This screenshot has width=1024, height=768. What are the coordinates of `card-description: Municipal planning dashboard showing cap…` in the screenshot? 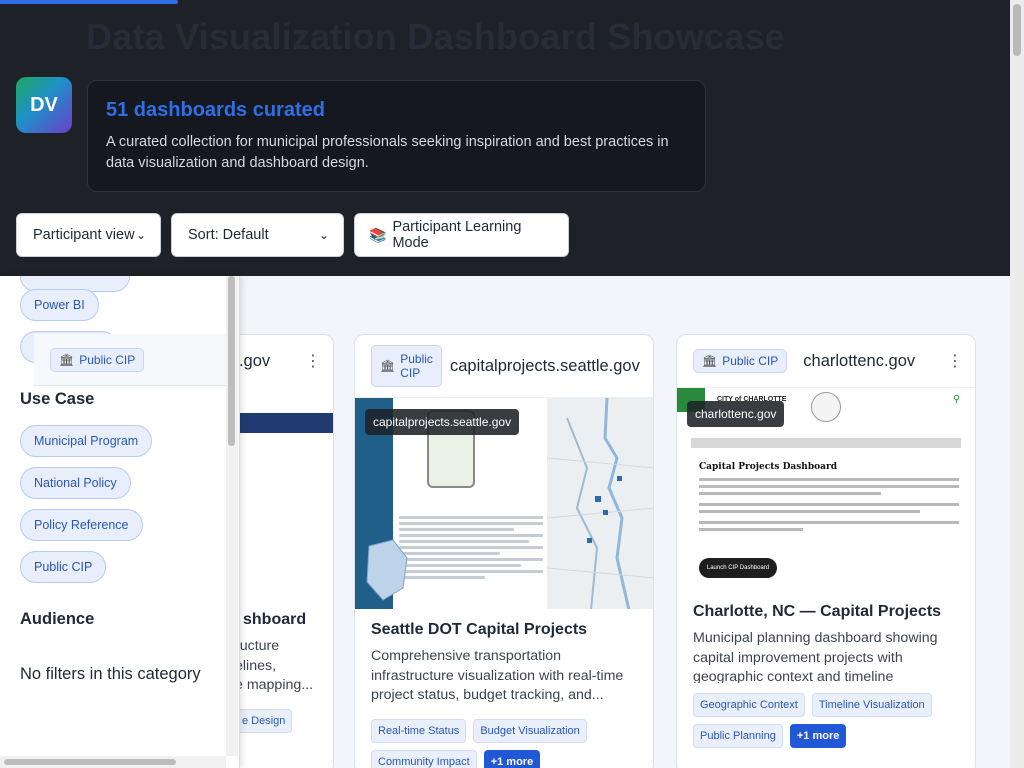 It's located at (815, 656).